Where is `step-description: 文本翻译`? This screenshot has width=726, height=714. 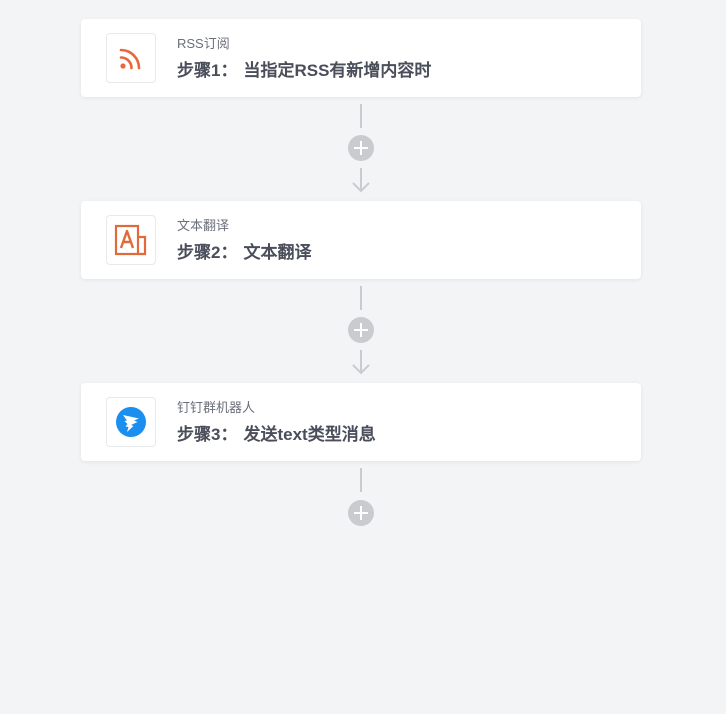 step-description: 文本翻译 is located at coordinates (277, 252).